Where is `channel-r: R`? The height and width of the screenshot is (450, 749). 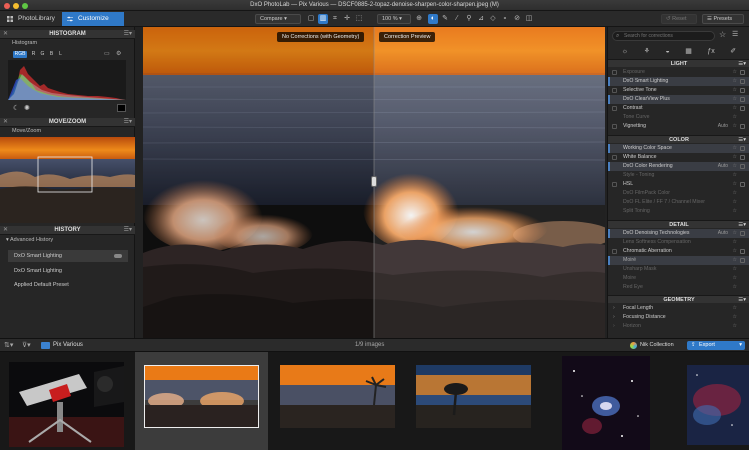
channel-r: R is located at coordinates (33, 54).